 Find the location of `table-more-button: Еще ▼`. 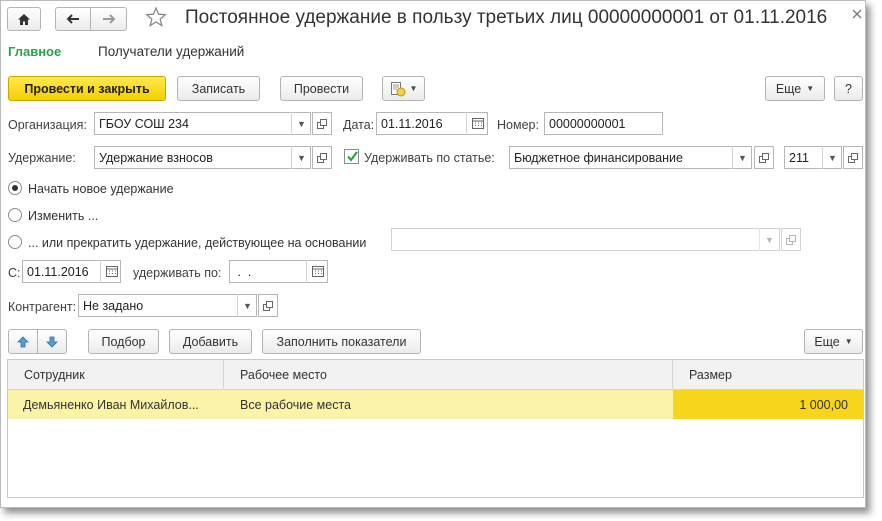

table-more-button: Еще ▼ is located at coordinates (833, 341).